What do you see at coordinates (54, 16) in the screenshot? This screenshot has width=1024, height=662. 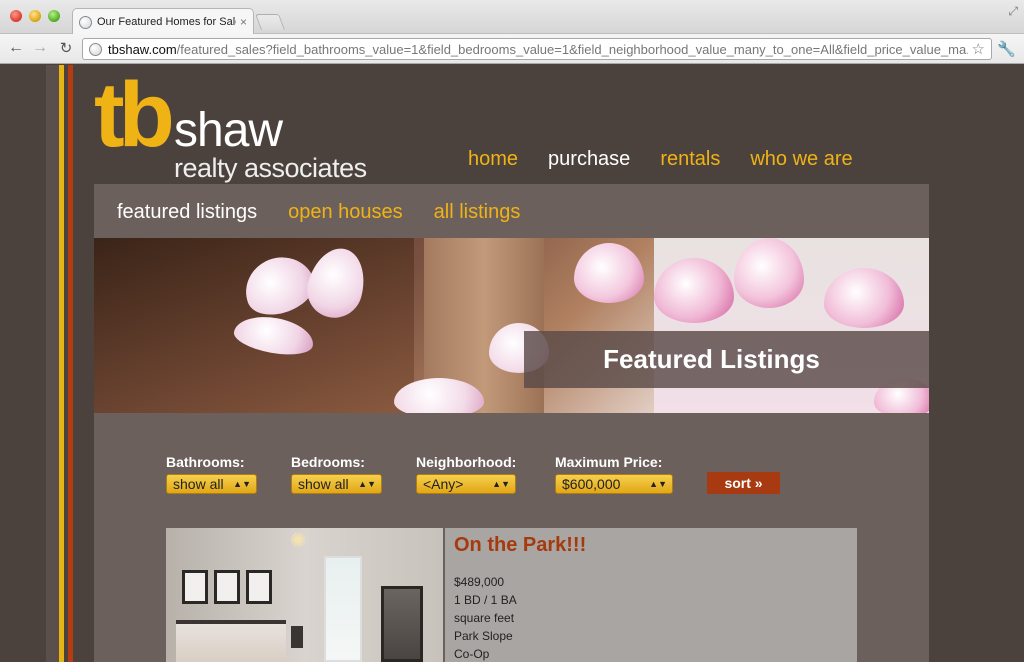 I see `zoom-window-button` at bounding box center [54, 16].